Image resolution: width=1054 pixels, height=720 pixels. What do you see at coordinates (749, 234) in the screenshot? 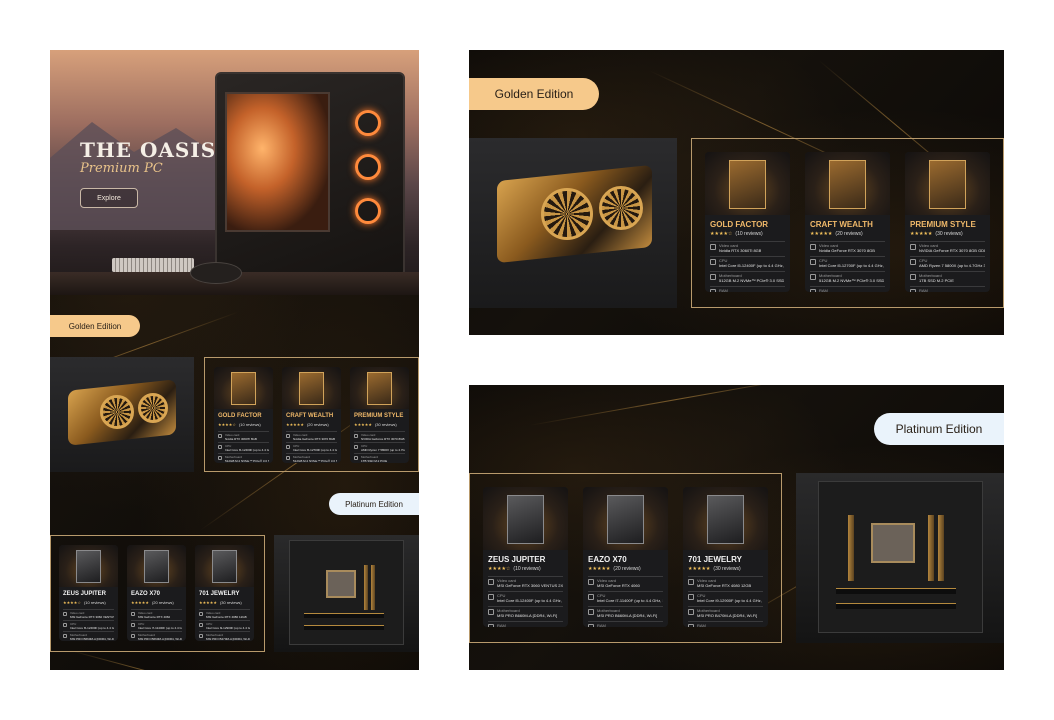
I see `review-count: (10 reviews)` at bounding box center [749, 234].